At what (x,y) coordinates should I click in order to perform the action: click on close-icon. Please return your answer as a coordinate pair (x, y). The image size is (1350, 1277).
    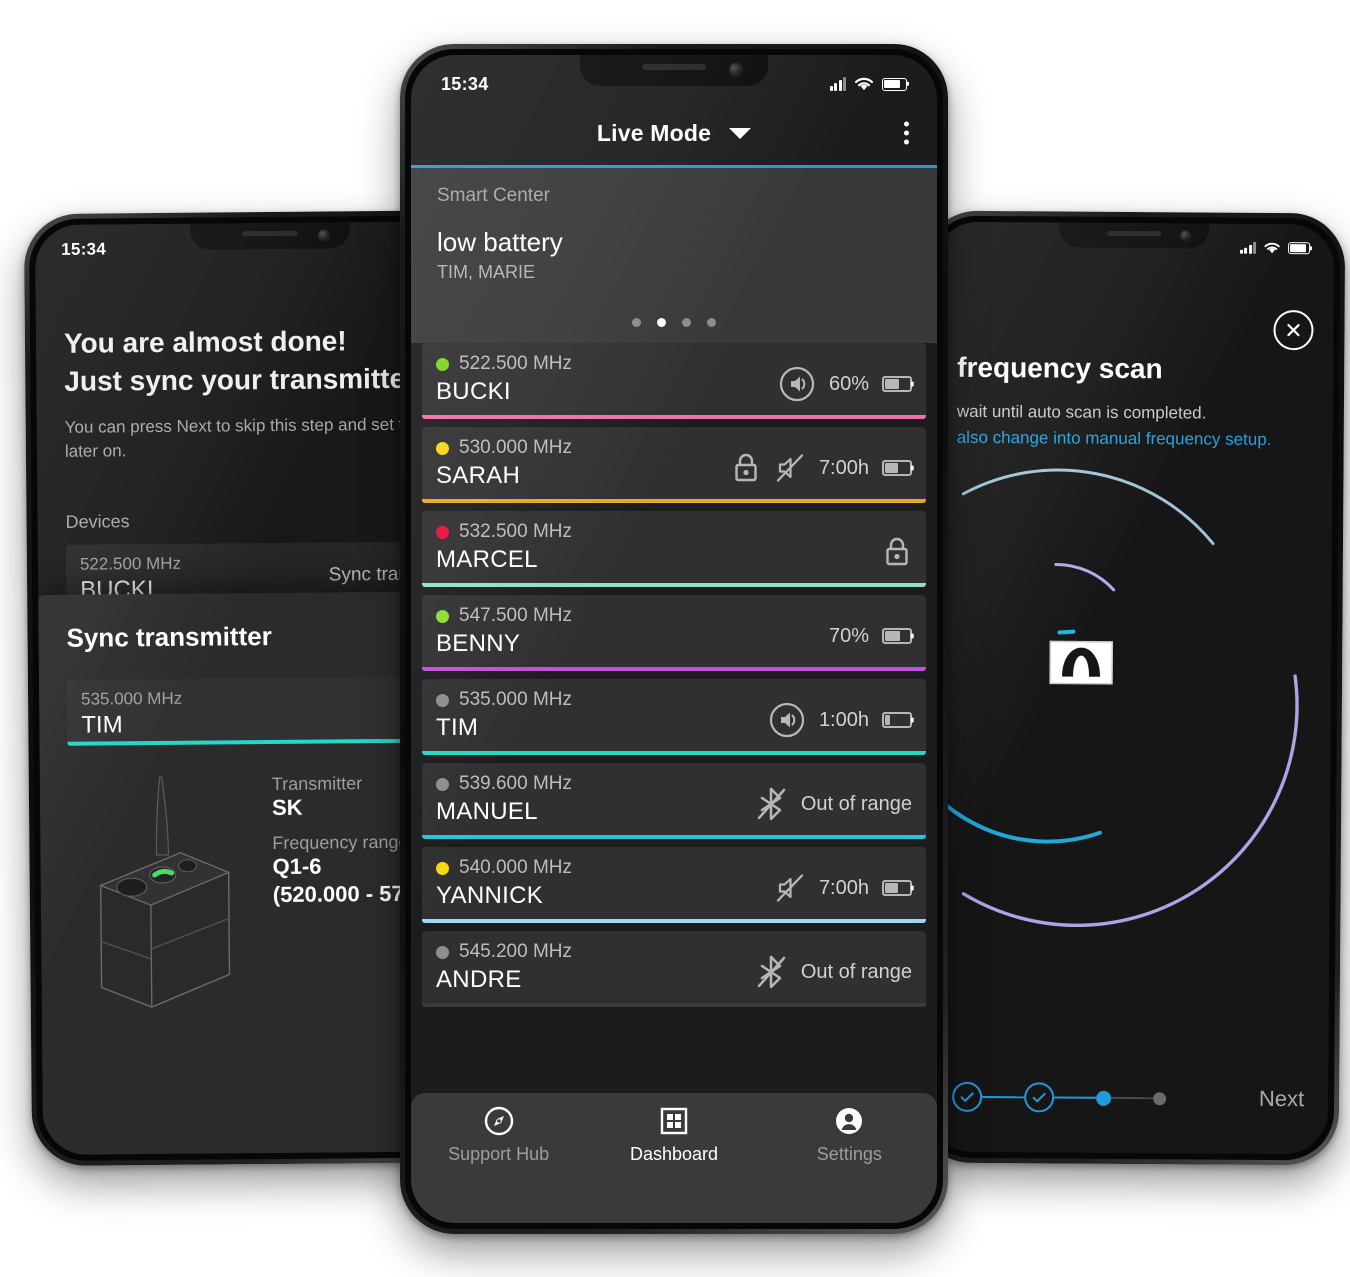
    Looking at the image, I should click on (1293, 330).